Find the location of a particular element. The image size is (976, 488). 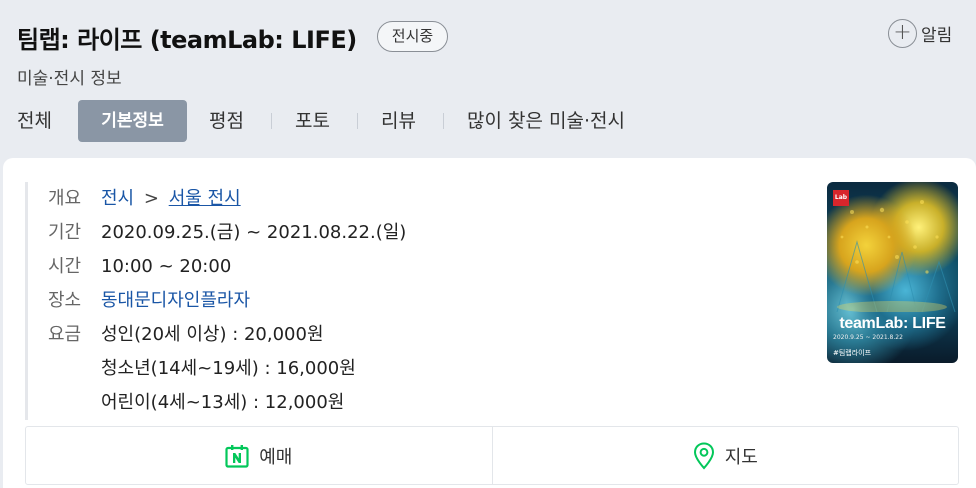

period-key: 기간 is located at coordinates (65, 232).